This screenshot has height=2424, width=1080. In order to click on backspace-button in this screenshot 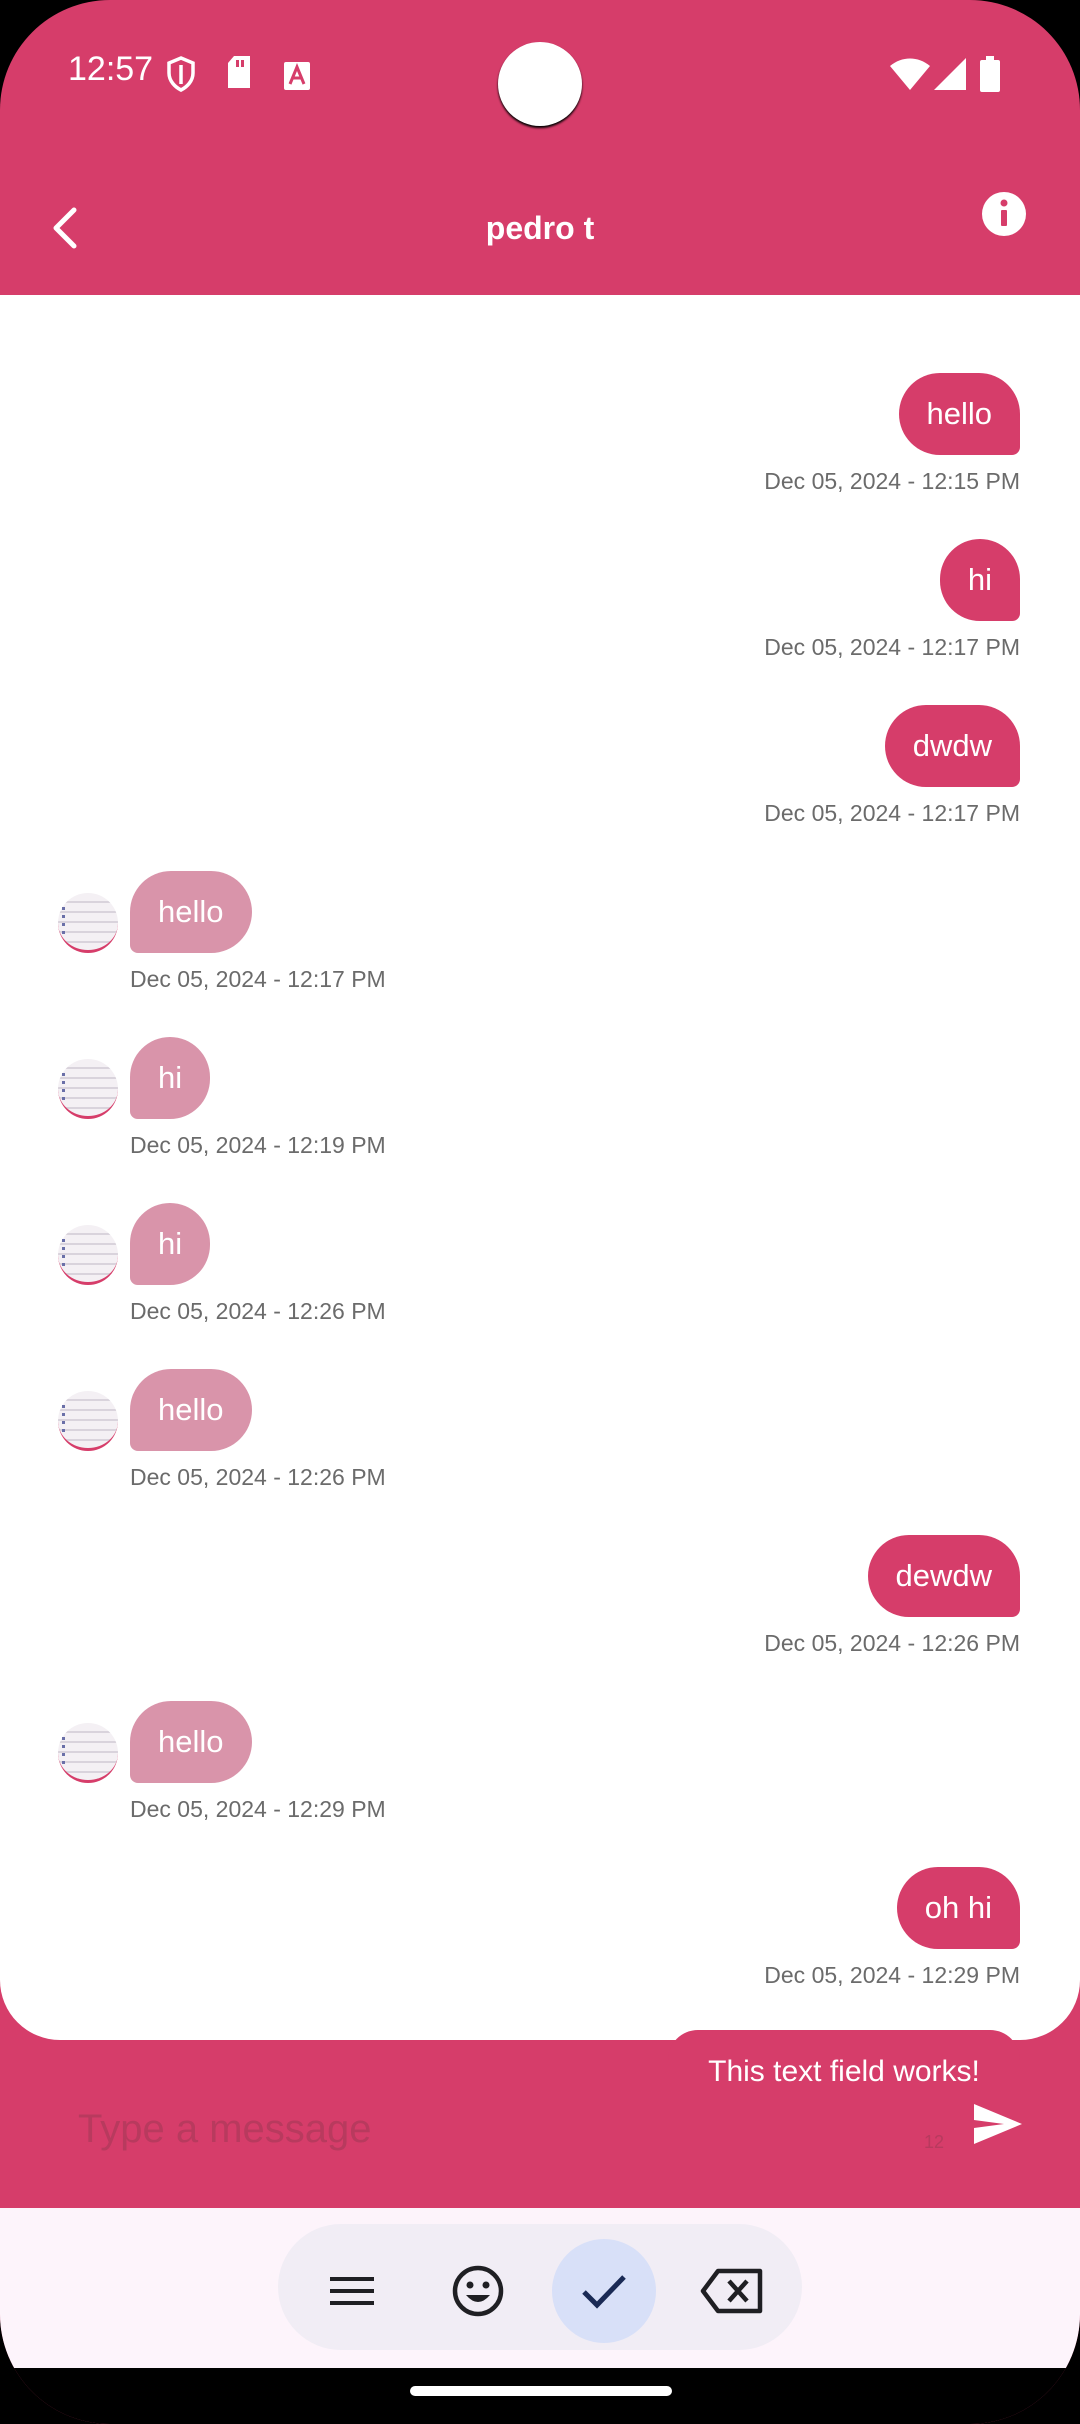, I will do `click(732, 2291)`.